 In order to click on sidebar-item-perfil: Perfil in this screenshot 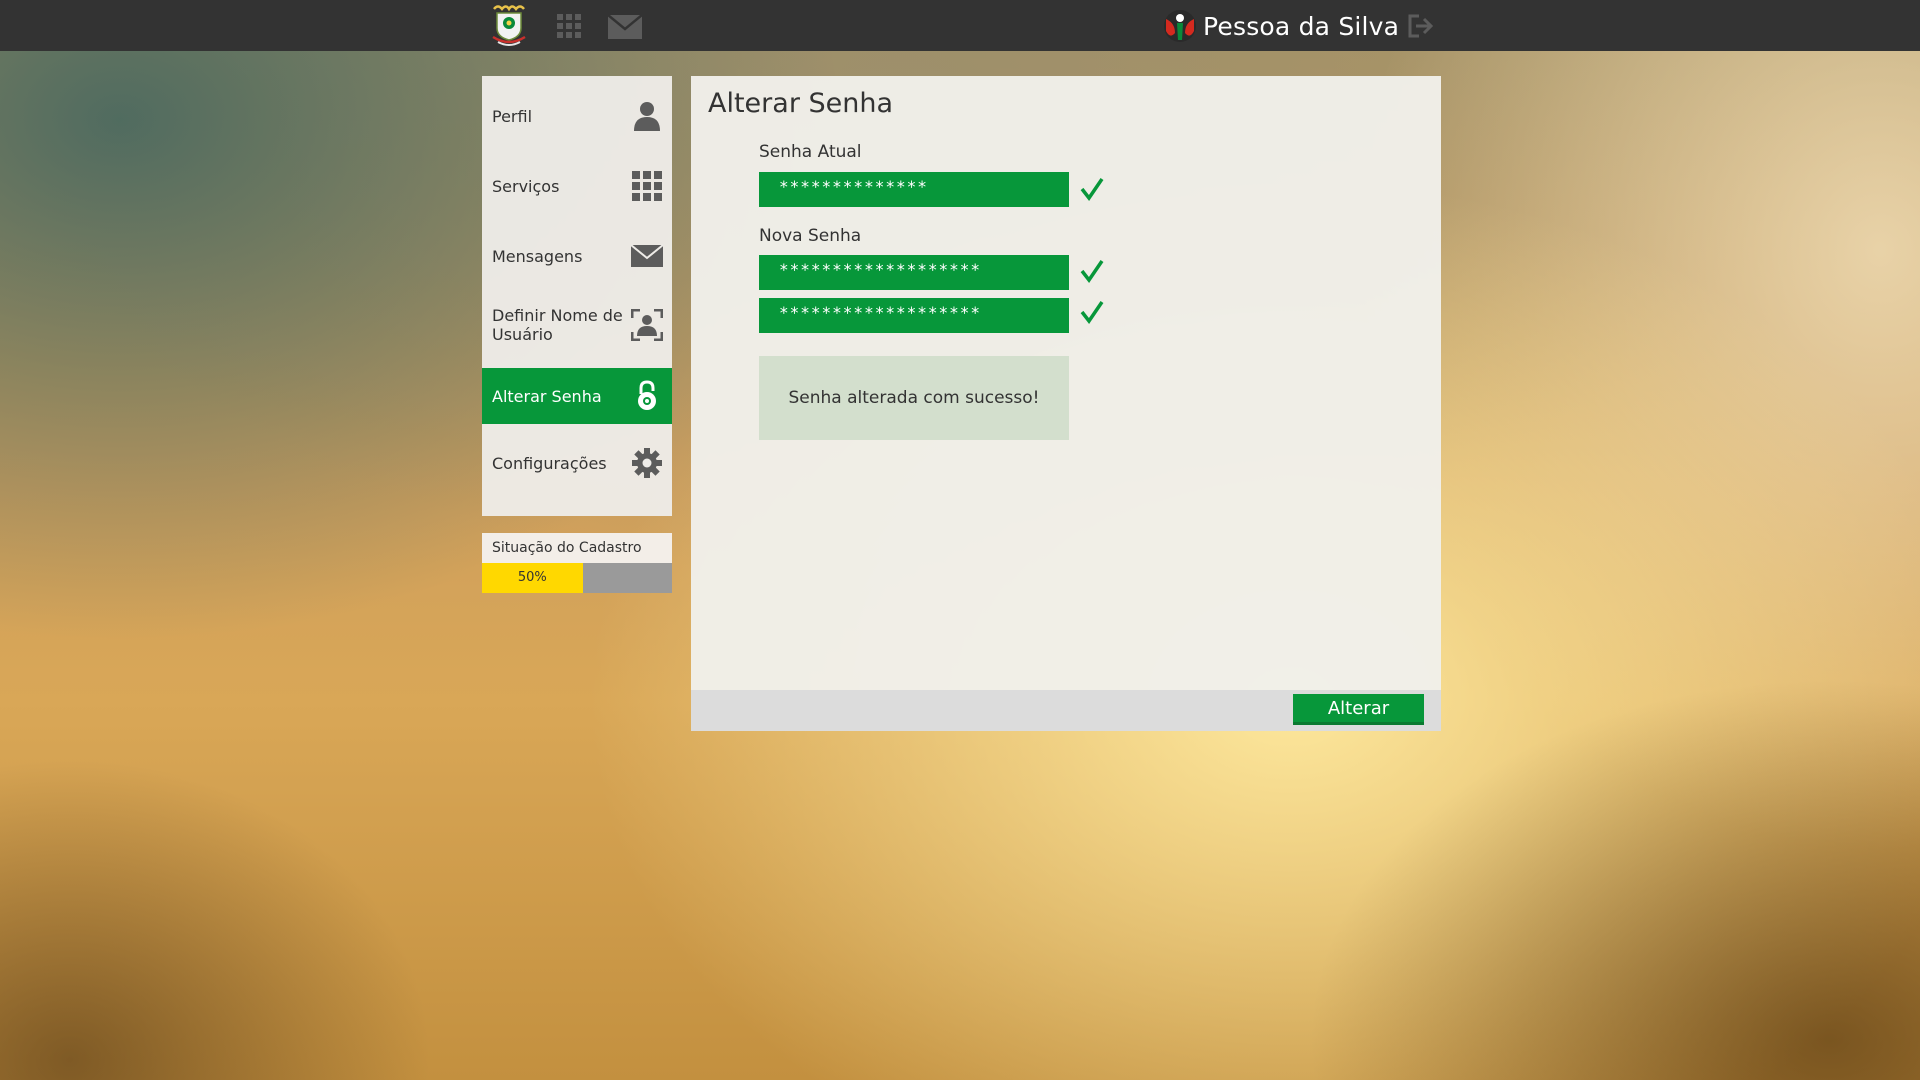, I will do `click(577, 116)`.